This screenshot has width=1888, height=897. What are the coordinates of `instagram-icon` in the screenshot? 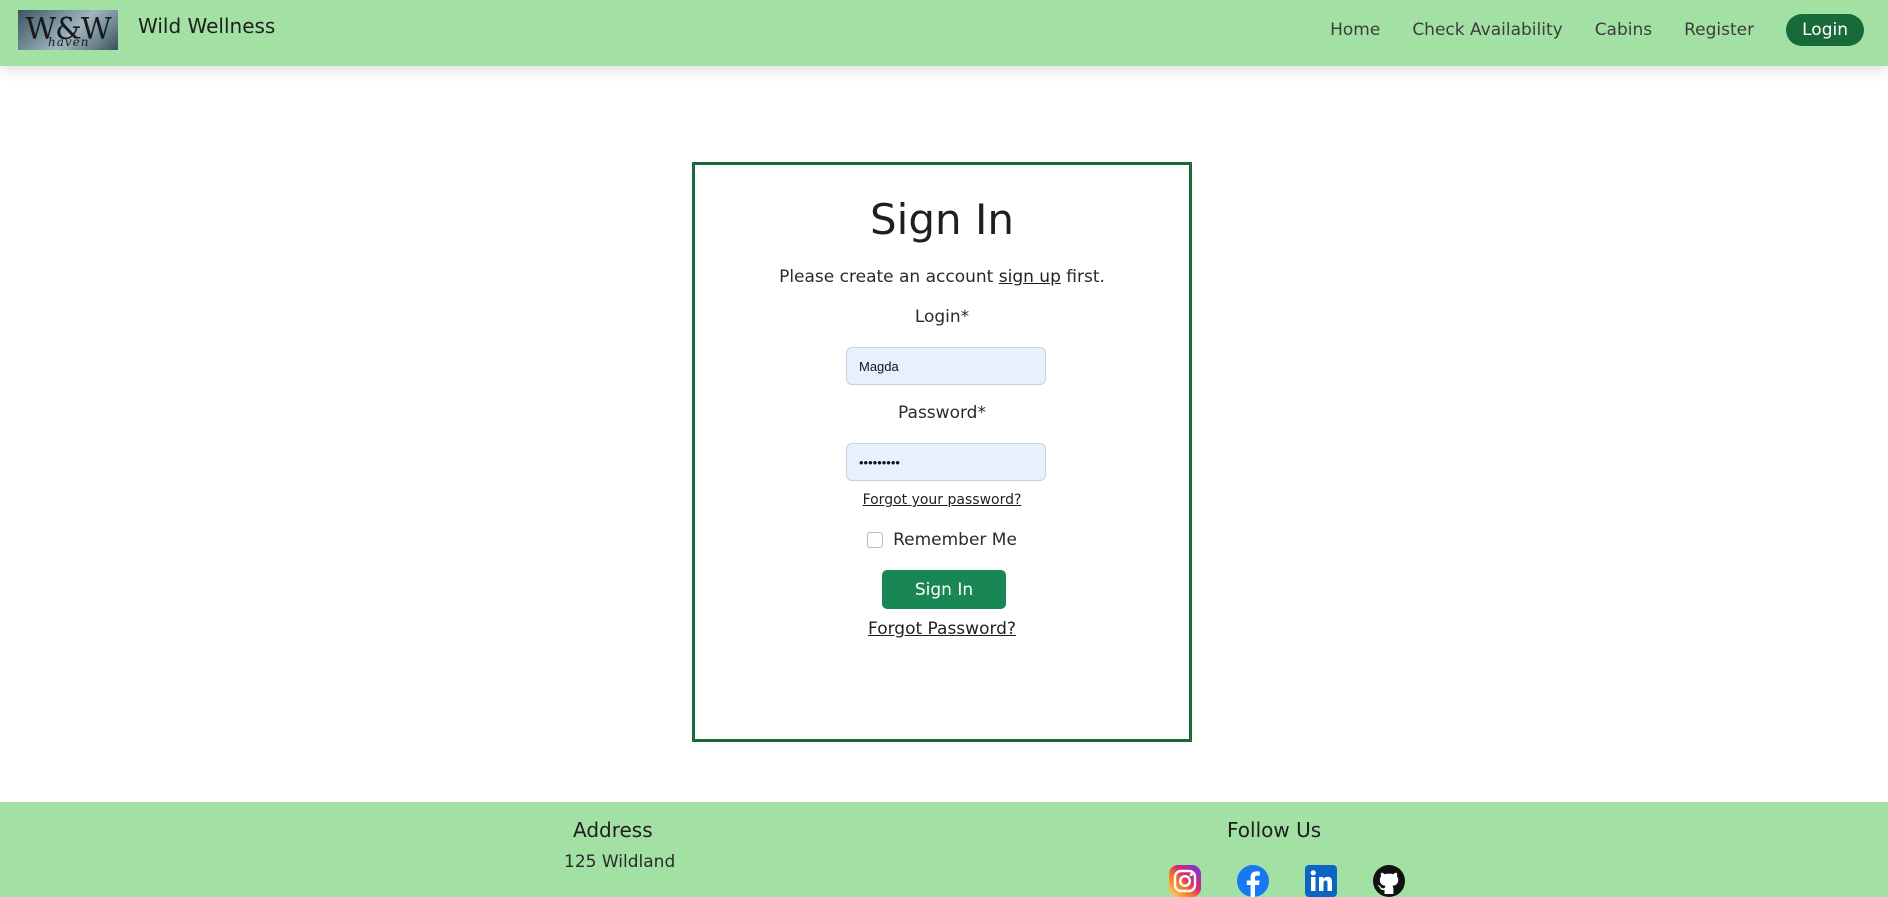 It's located at (1185, 880).